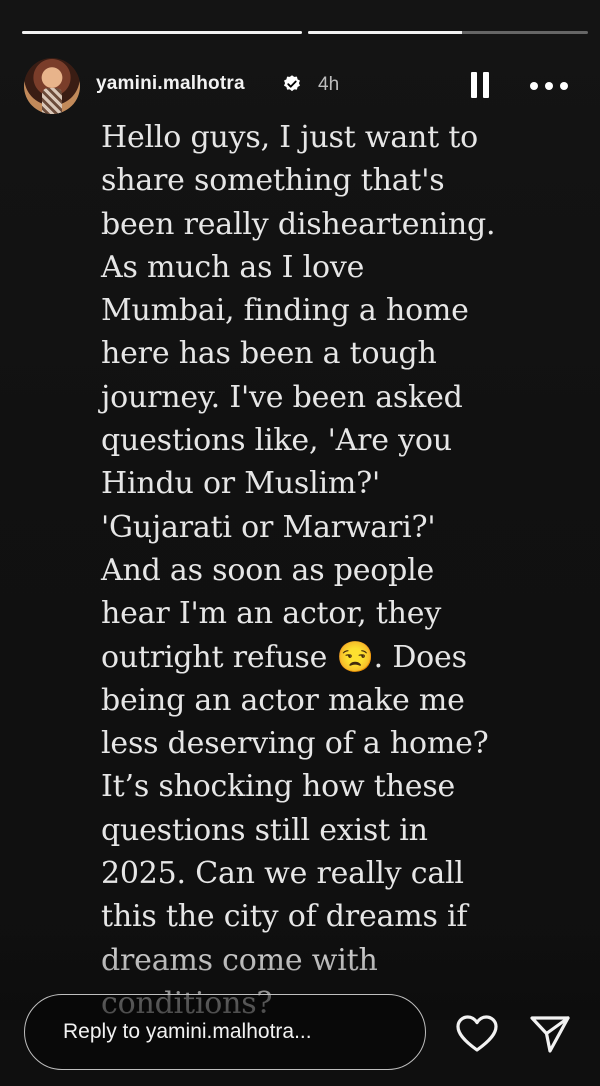 The height and width of the screenshot is (1086, 600). Describe the element at coordinates (305, 33) in the screenshot. I see `story-progress` at that location.